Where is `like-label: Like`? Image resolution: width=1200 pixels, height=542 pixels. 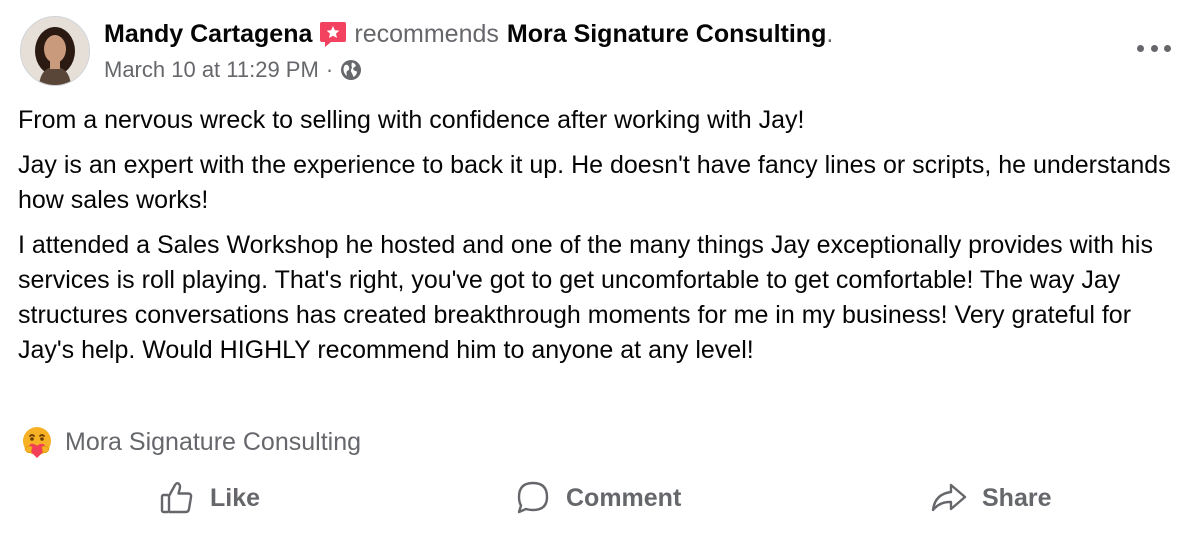 like-label: Like is located at coordinates (235, 497).